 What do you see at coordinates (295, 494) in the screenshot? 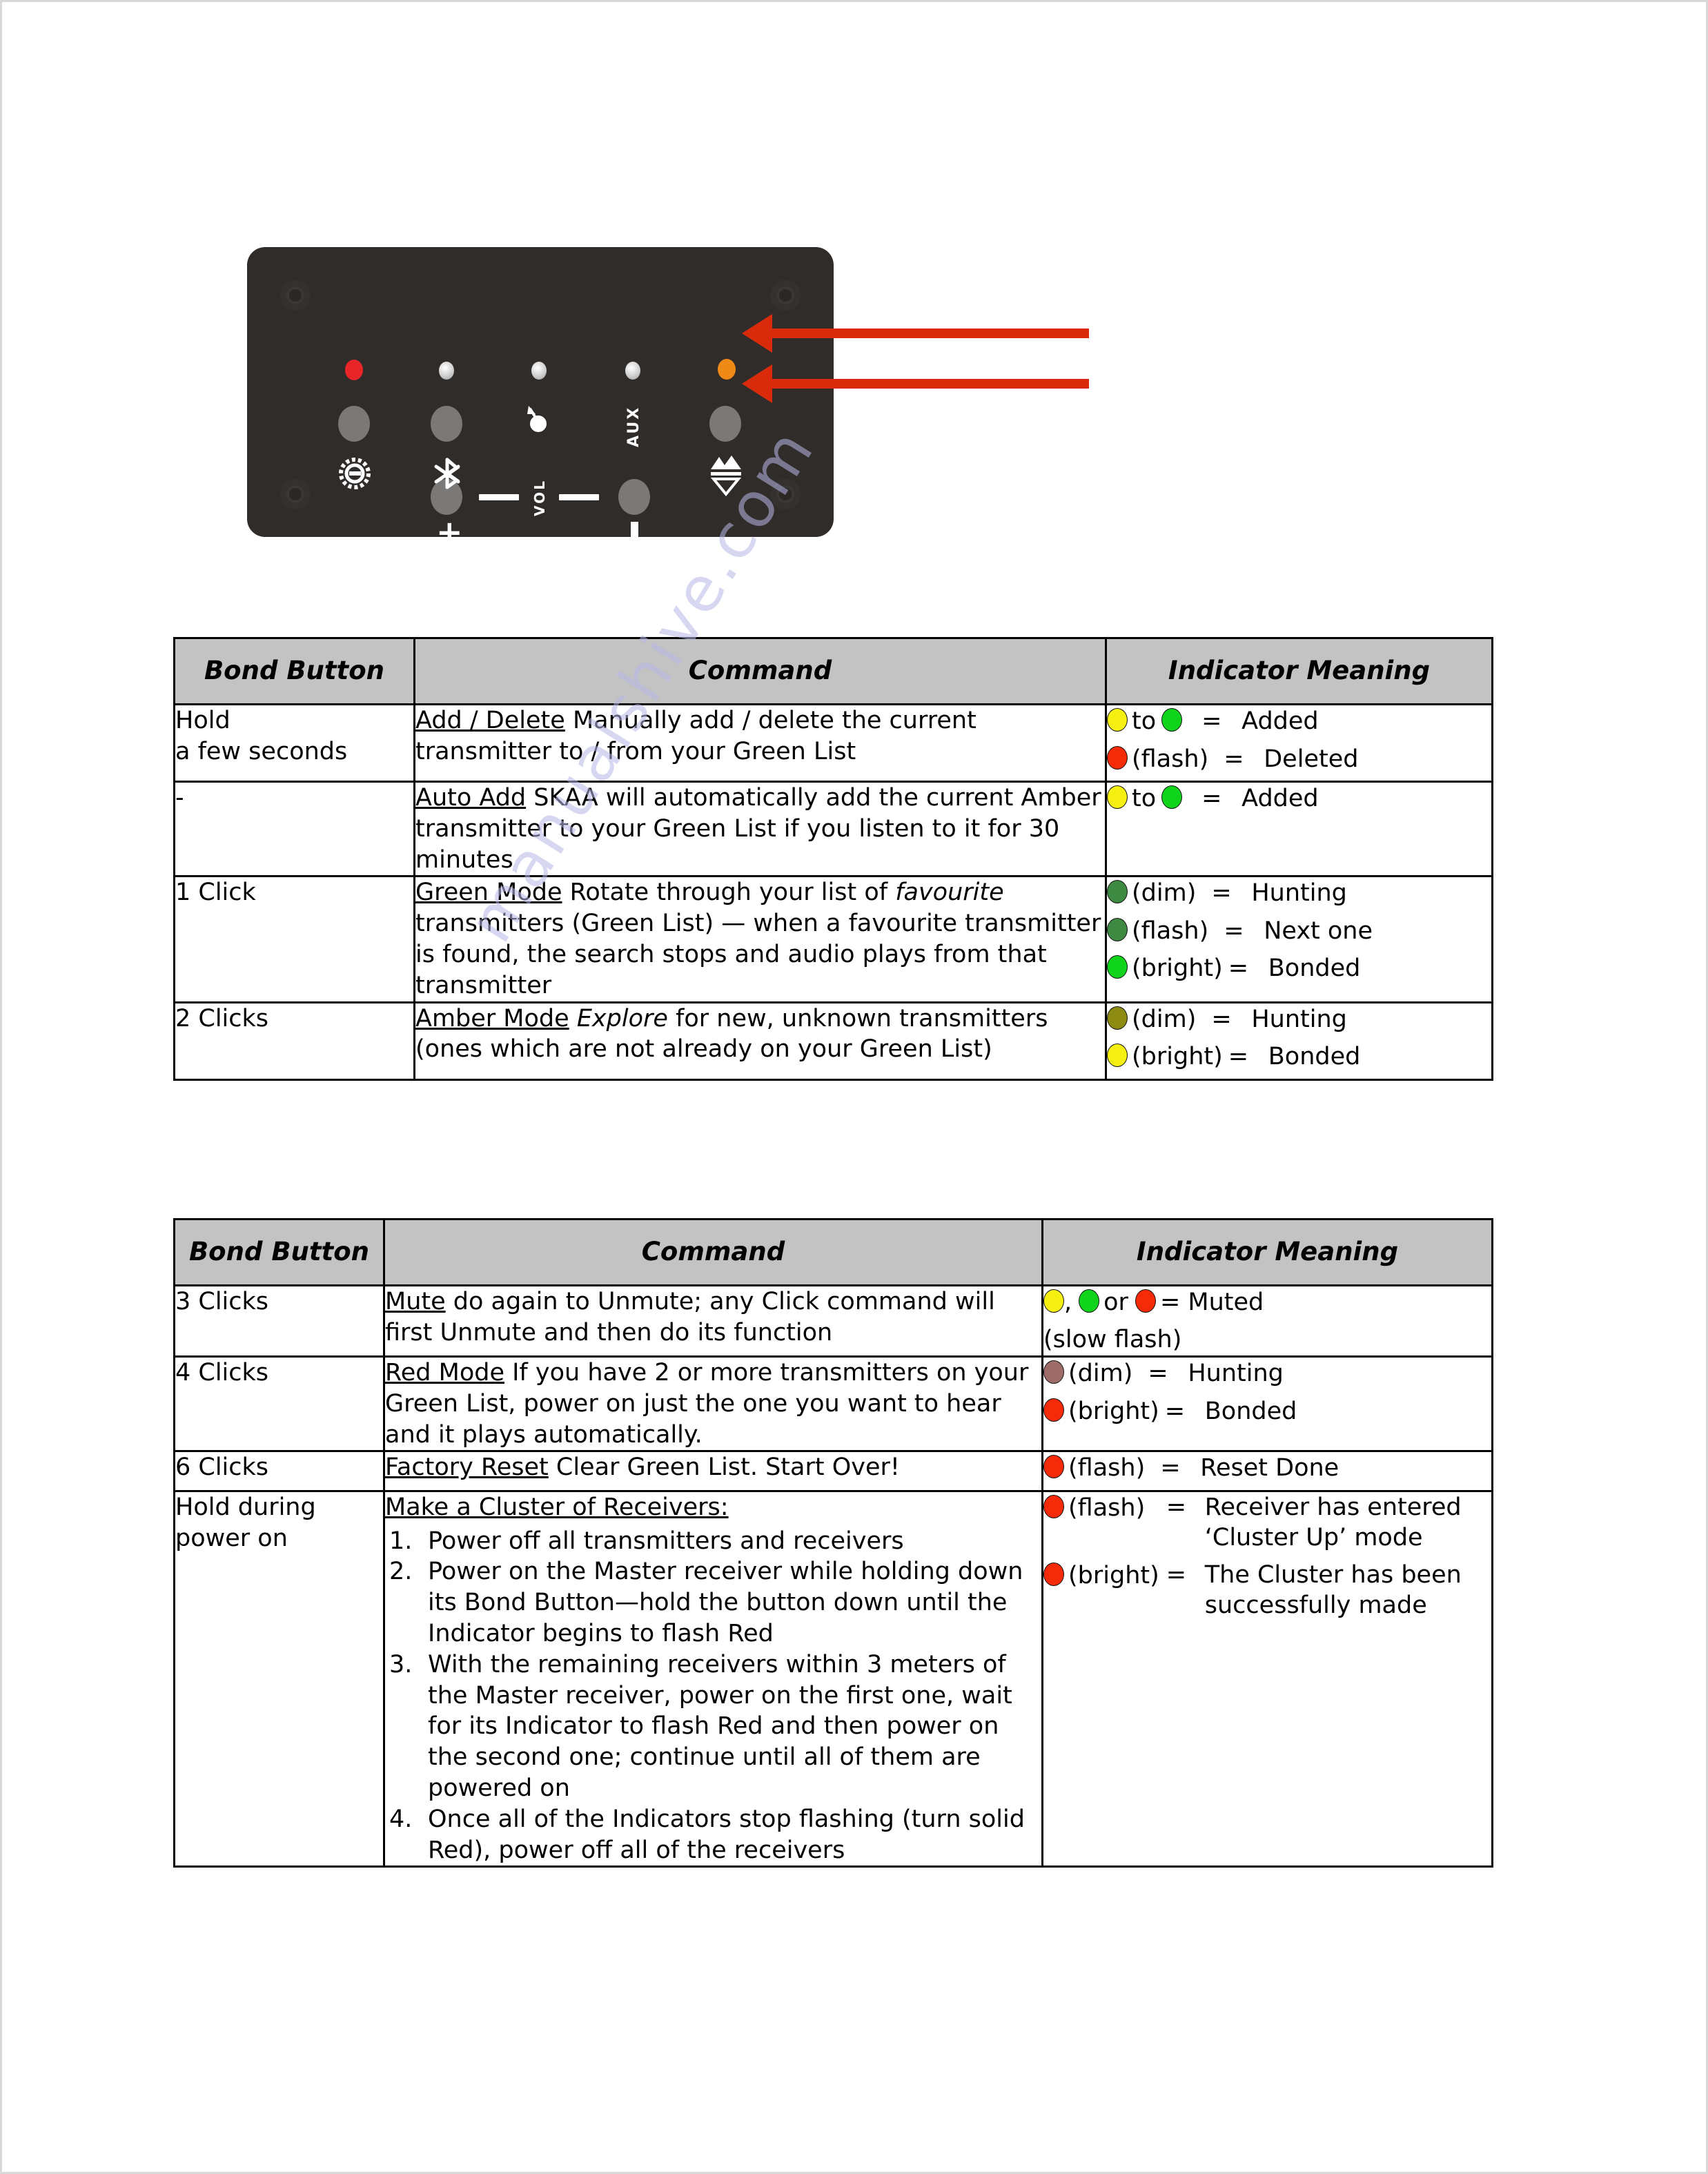
I see `screw-bottom-left` at bounding box center [295, 494].